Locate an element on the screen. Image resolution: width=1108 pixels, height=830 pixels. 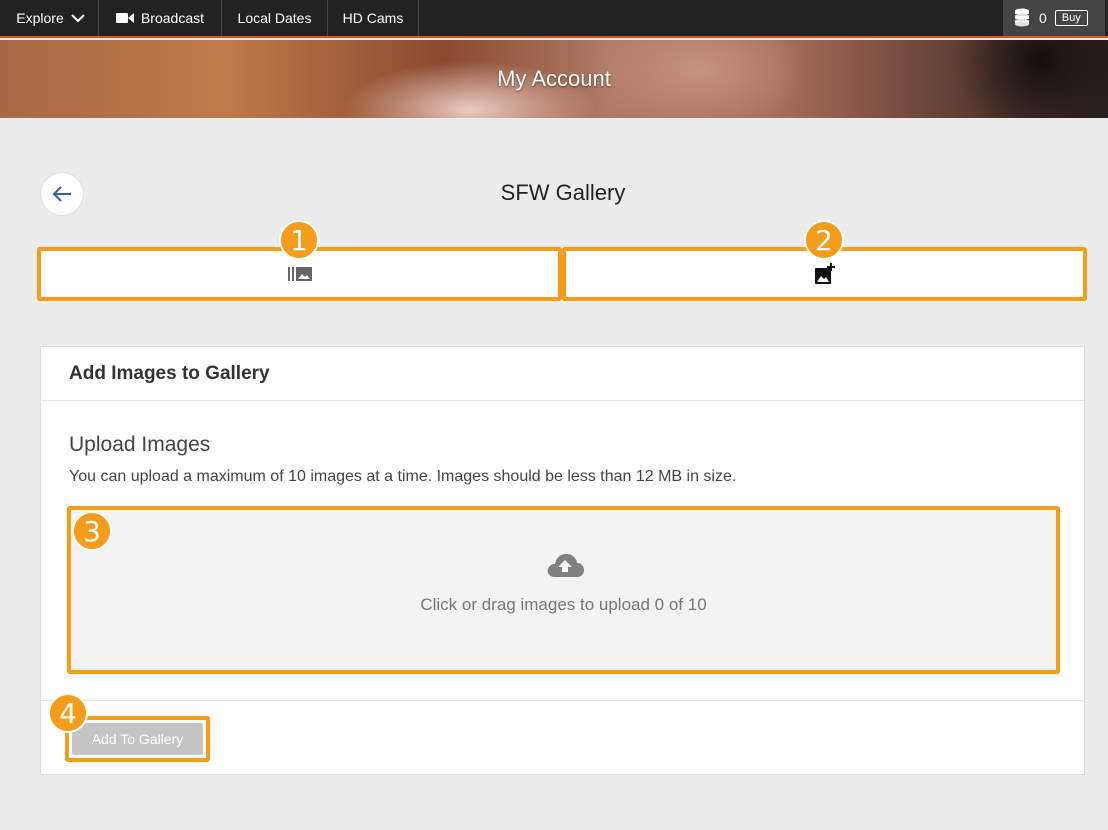
nav-broadcast: Broadcast is located at coordinates (160, 18).